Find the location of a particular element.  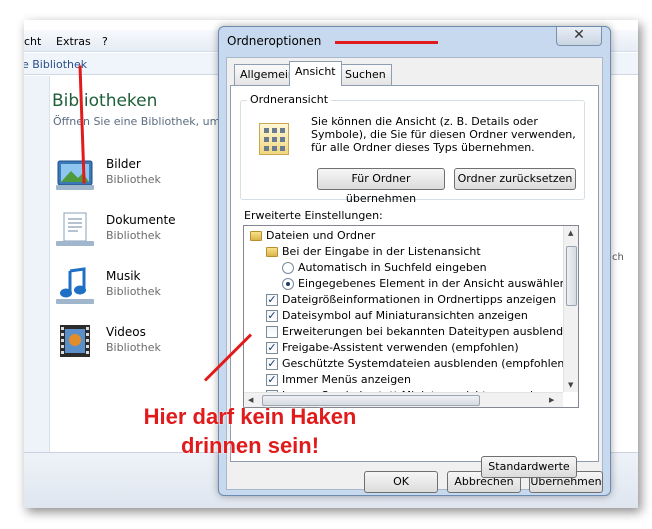

menu-item-ansicht: cht is located at coordinates (32, 41).